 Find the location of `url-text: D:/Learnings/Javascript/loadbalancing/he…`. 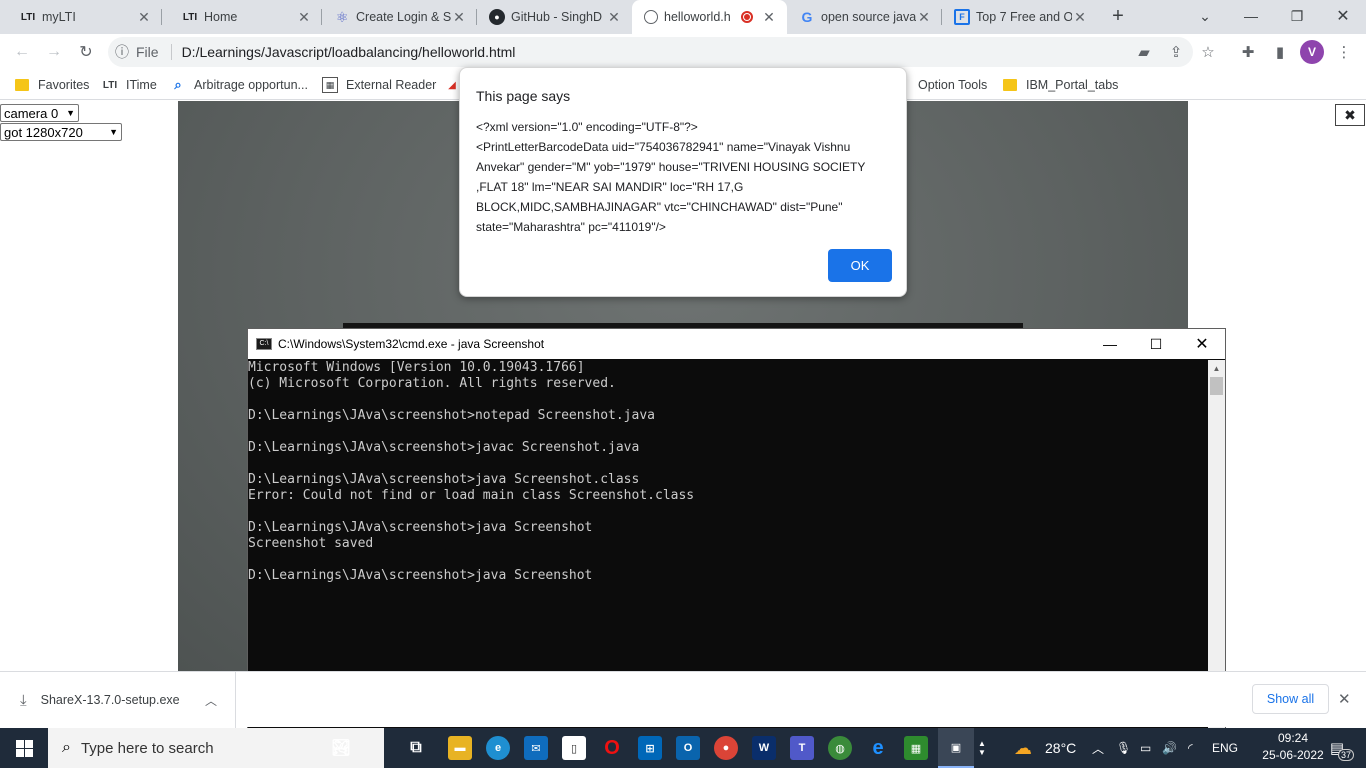

url-text: D:/Learnings/Javascript/loadbalancing/he… is located at coordinates (349, 52).